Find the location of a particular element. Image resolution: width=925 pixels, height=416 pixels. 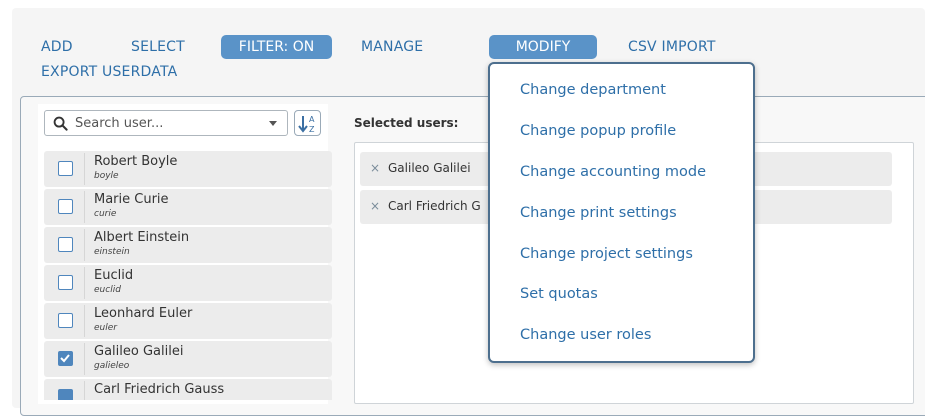

user-login: euclid is located at coordinates (107, 290).